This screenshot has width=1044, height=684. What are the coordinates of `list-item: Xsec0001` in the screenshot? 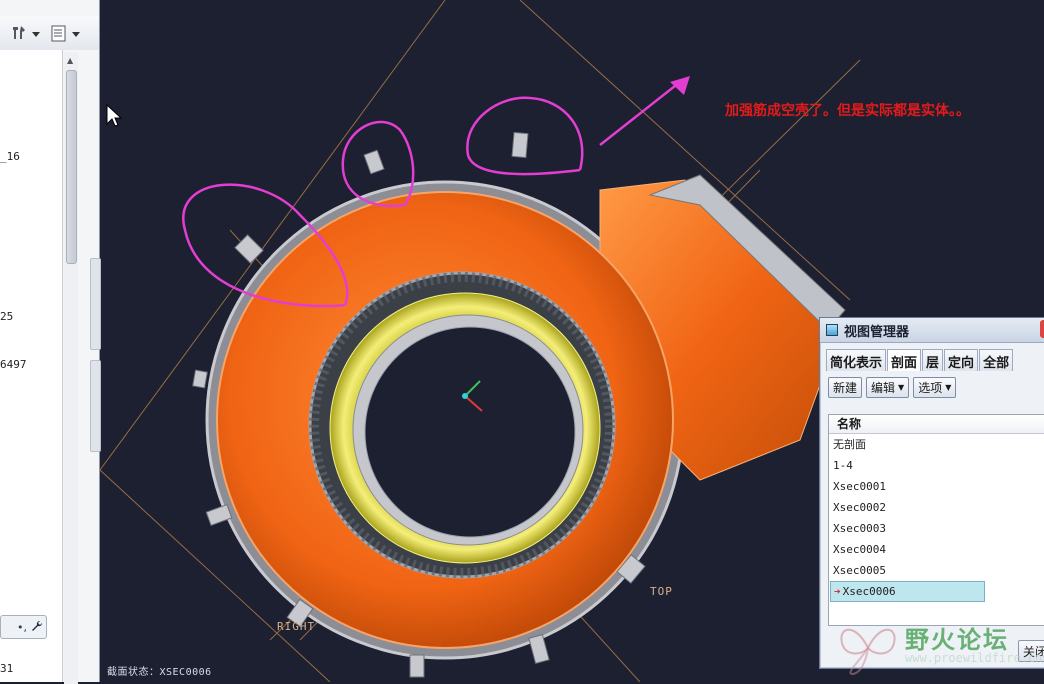 It's located at (936, 486).